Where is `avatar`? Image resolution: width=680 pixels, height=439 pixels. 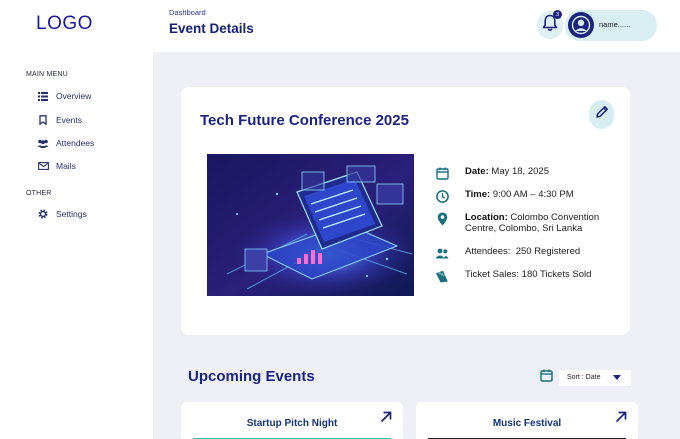
avatar is located at coordinates (581, 25).